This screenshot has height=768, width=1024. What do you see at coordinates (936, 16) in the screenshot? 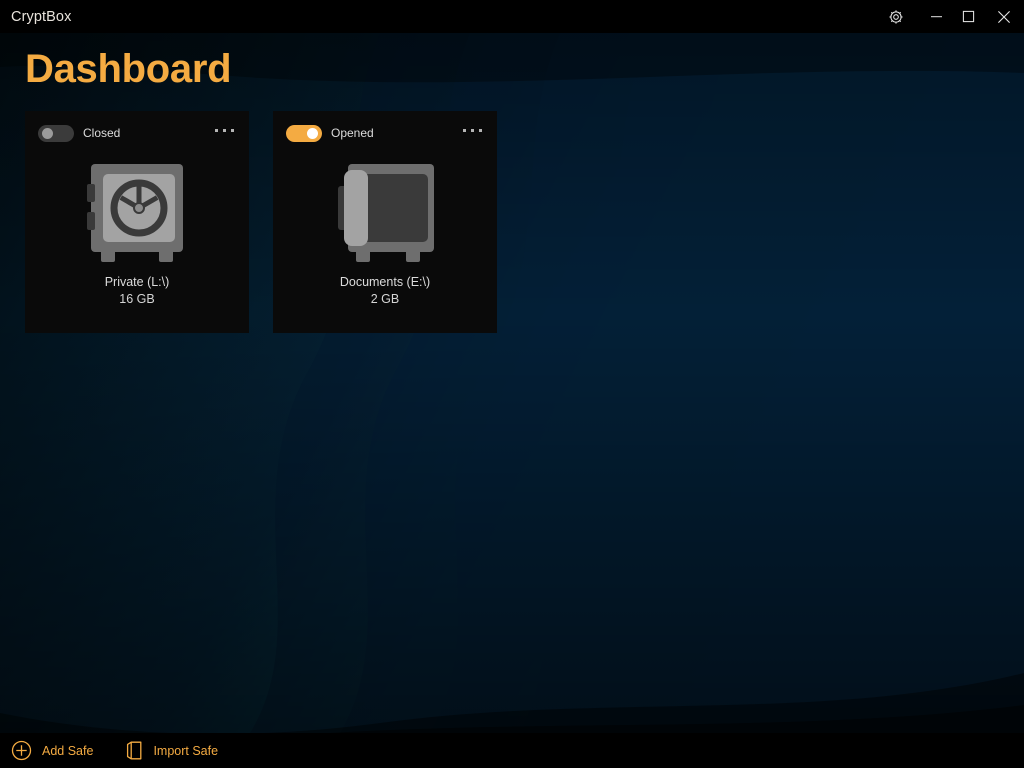
I see `minimize-icon` at bounding box center [936, 16].